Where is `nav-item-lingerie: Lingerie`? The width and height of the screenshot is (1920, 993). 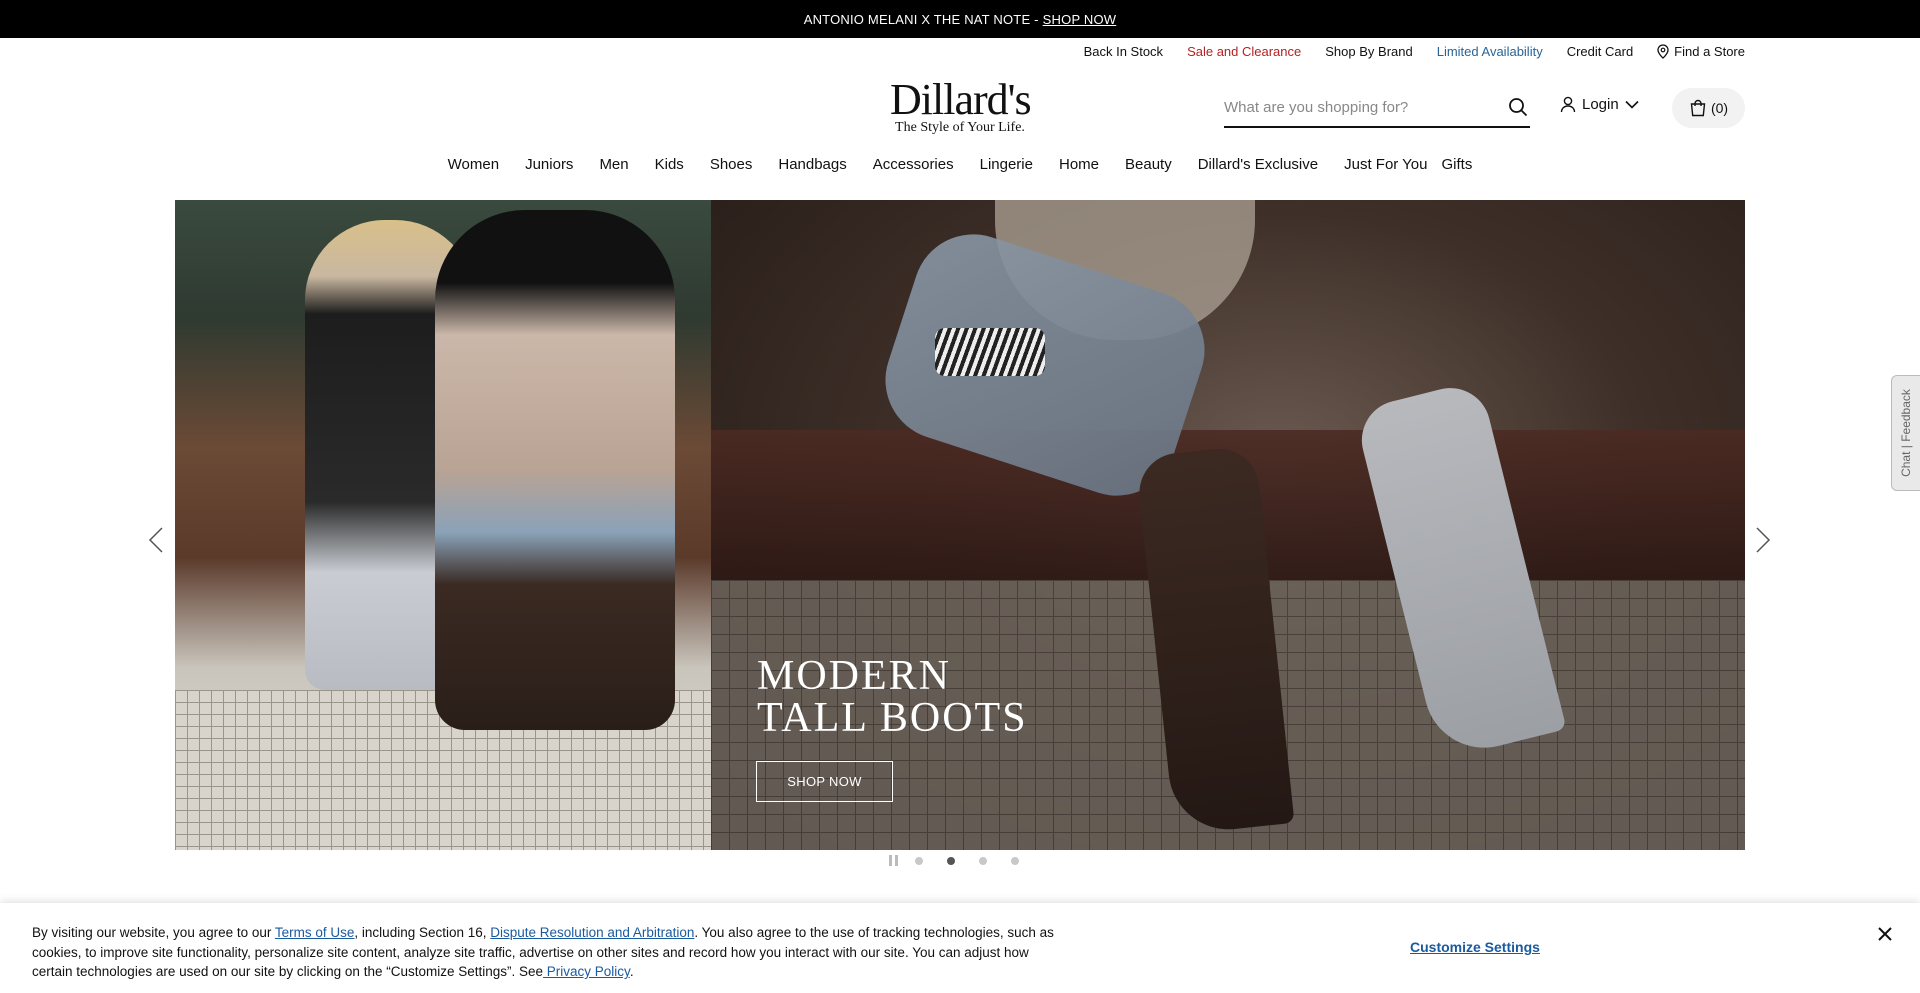 nav-item-lingerie: Lingerie is located at coordinates (1006, 164).